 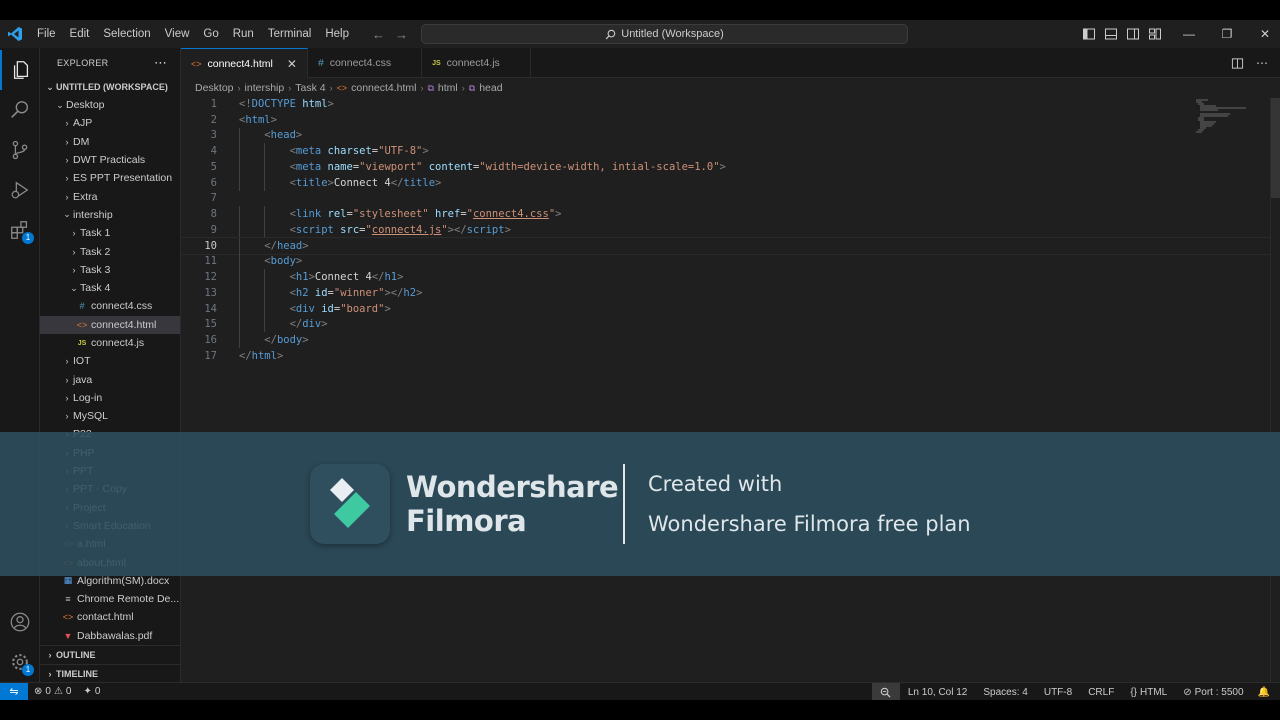 I want to click on scroll-thumb, so click(x=1275, y=148).